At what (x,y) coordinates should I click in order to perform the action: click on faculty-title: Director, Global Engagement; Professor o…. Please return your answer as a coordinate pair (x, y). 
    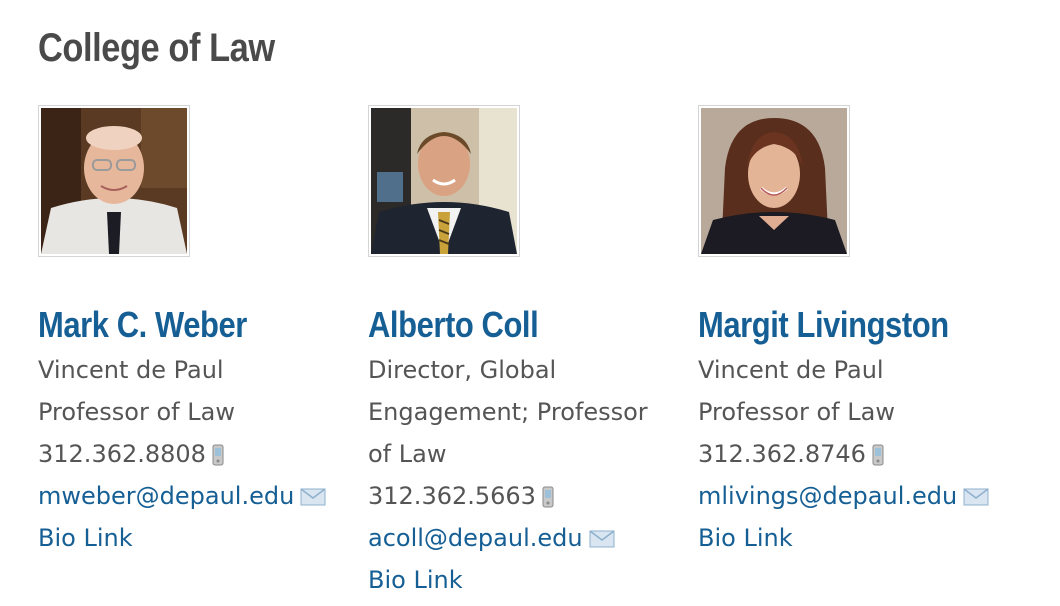
    Looking at the image, I should click on (508, 412).